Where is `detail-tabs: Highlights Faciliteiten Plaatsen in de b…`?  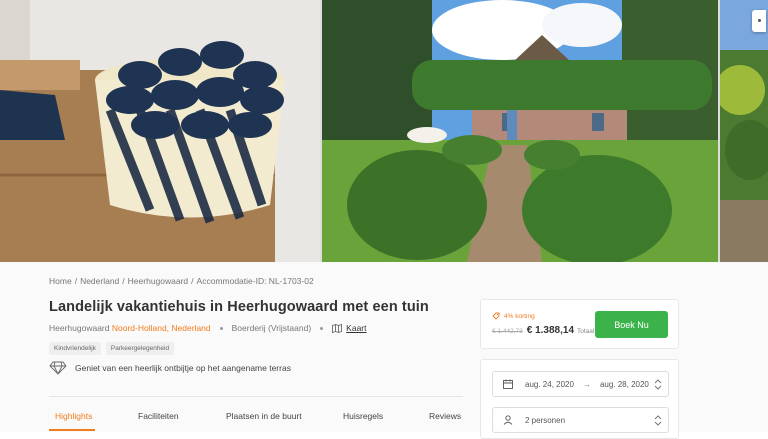
detail-tabs: Highlights Faciliteiten Plaatsen in de b… is located at coordinates (256, 414).